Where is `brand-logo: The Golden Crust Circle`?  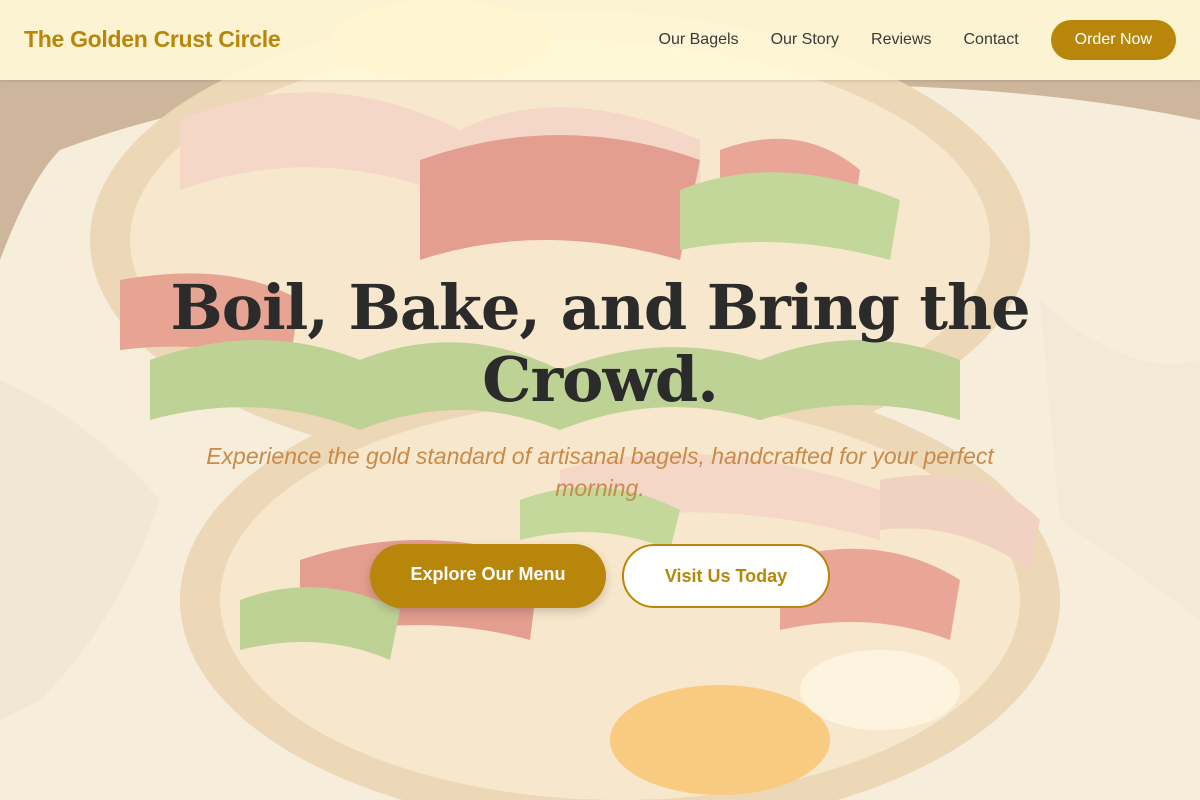 brand-logo: The Golden Crust Circle is located at coordinates (152, 39).